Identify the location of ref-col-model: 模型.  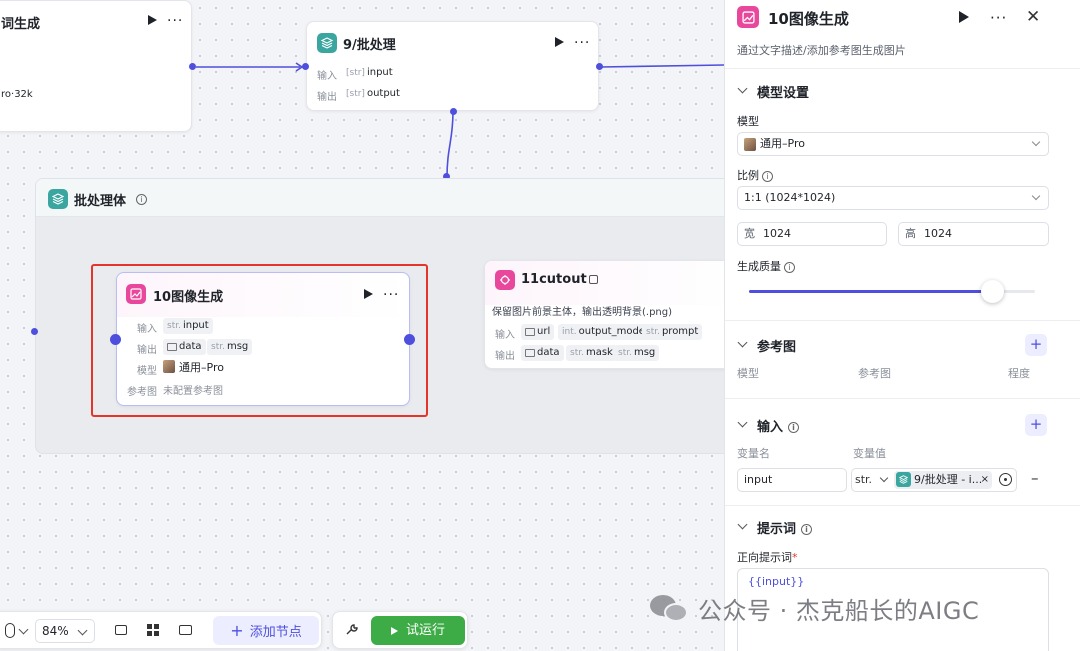
(748, 373).